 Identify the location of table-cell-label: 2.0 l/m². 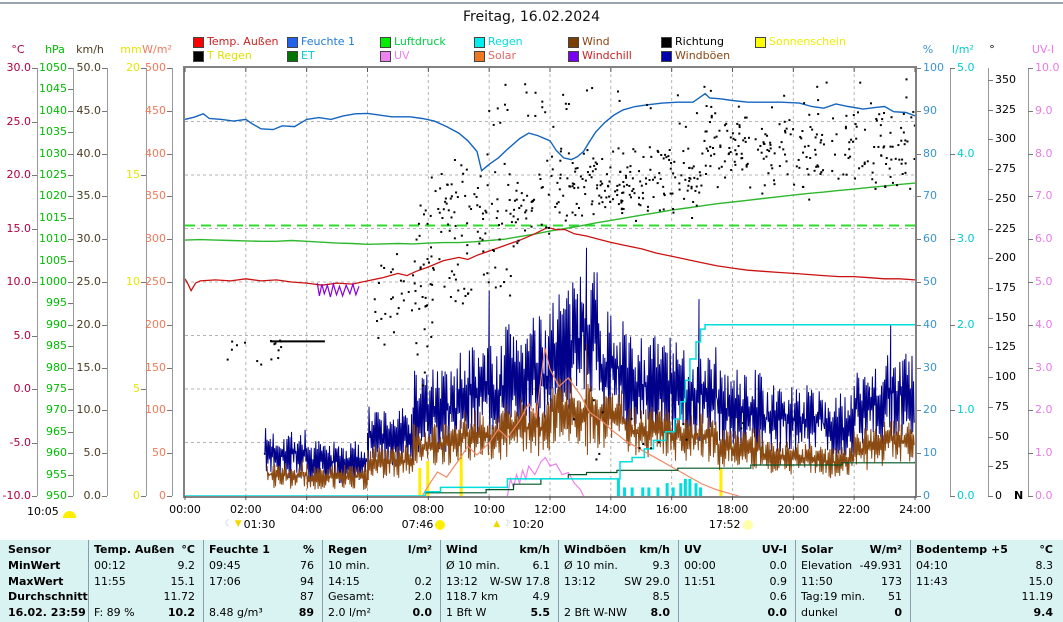
(349, 613).